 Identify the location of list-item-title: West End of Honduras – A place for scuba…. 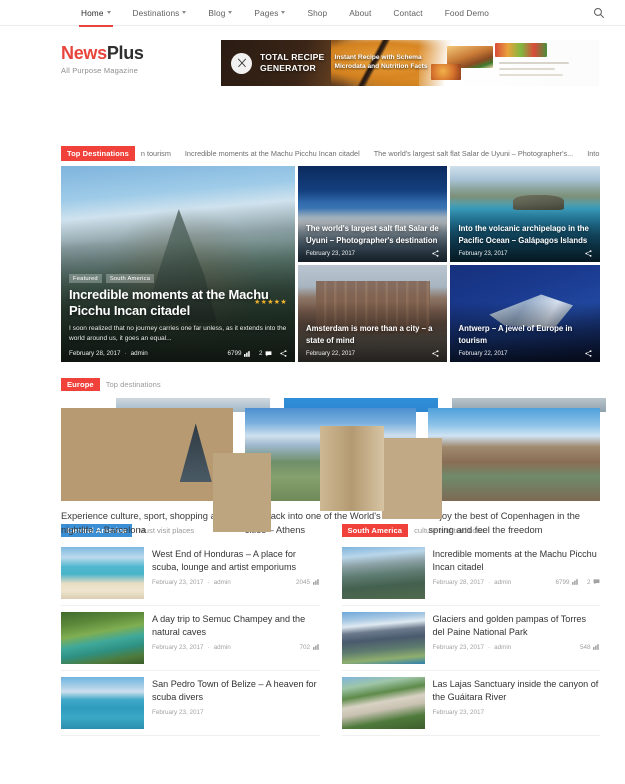
(236, 561).